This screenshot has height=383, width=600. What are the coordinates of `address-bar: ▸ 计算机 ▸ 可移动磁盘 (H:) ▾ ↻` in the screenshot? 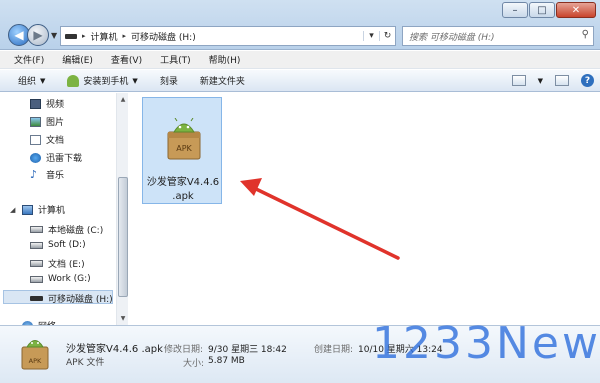 It's located at (228, 36).